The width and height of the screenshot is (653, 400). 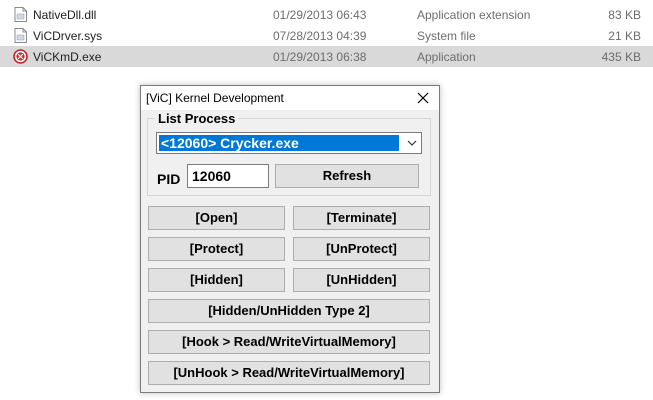 I want to click on title-bar: [ViC] Kernel Development, so click(x=290, y=98).